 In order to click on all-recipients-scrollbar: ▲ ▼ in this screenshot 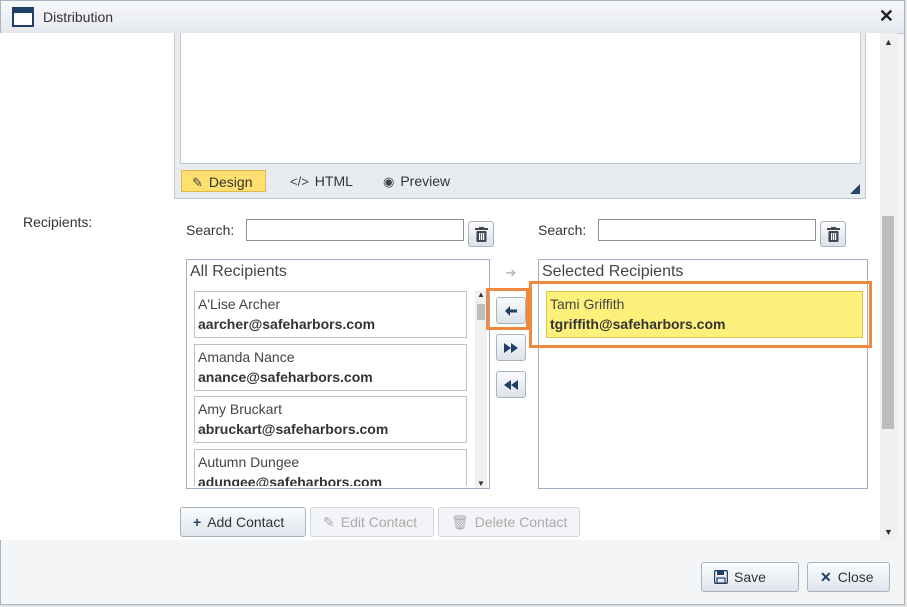, I will do `click(481, 389)`.